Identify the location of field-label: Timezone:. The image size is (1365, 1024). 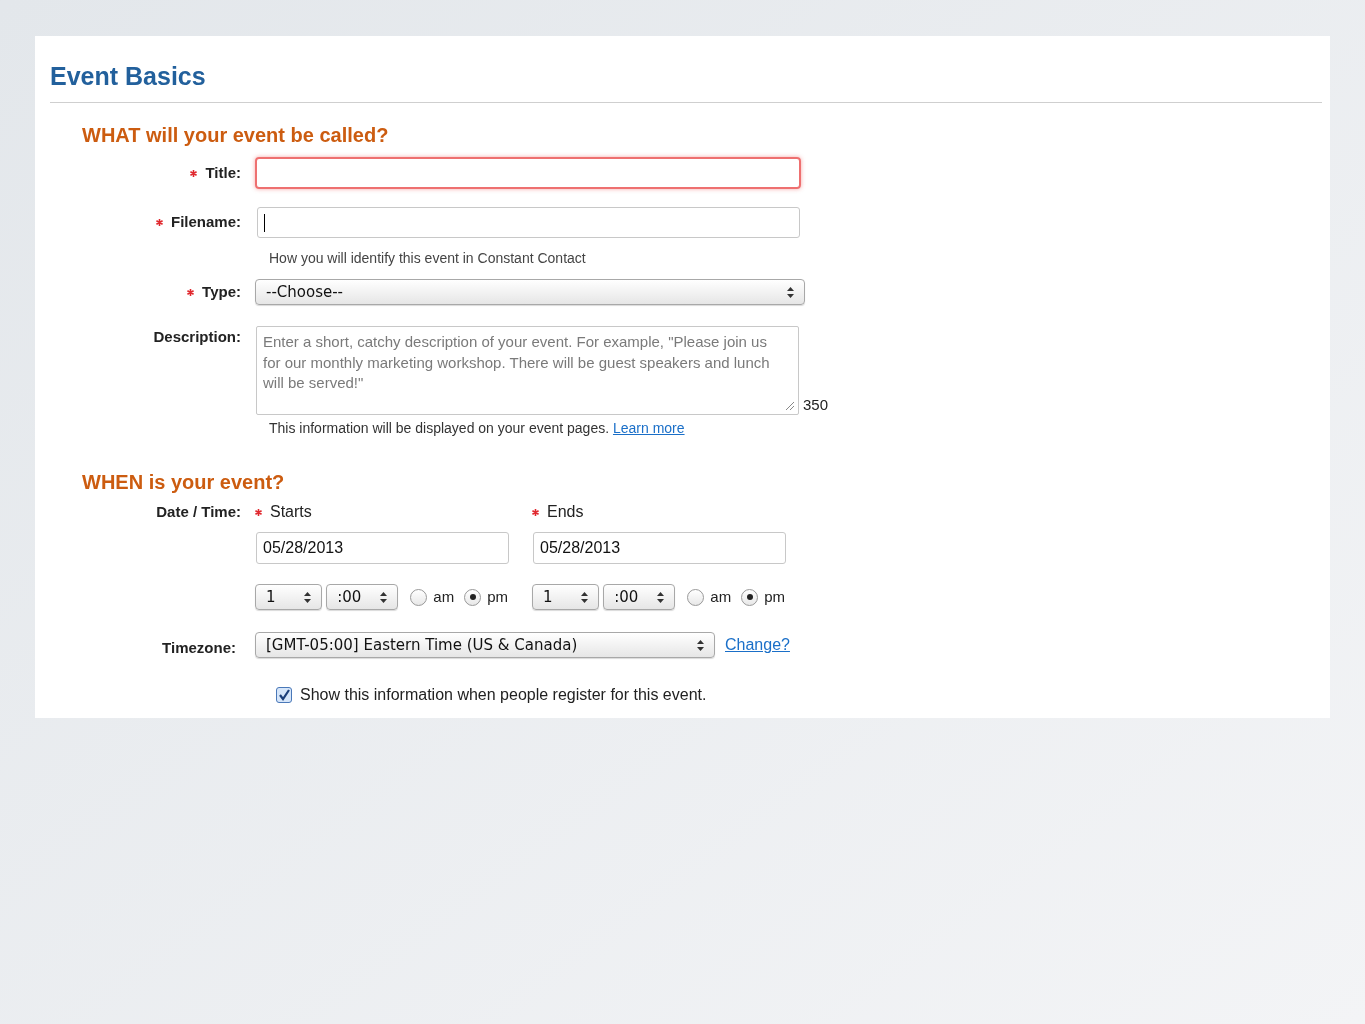
(199, 648).